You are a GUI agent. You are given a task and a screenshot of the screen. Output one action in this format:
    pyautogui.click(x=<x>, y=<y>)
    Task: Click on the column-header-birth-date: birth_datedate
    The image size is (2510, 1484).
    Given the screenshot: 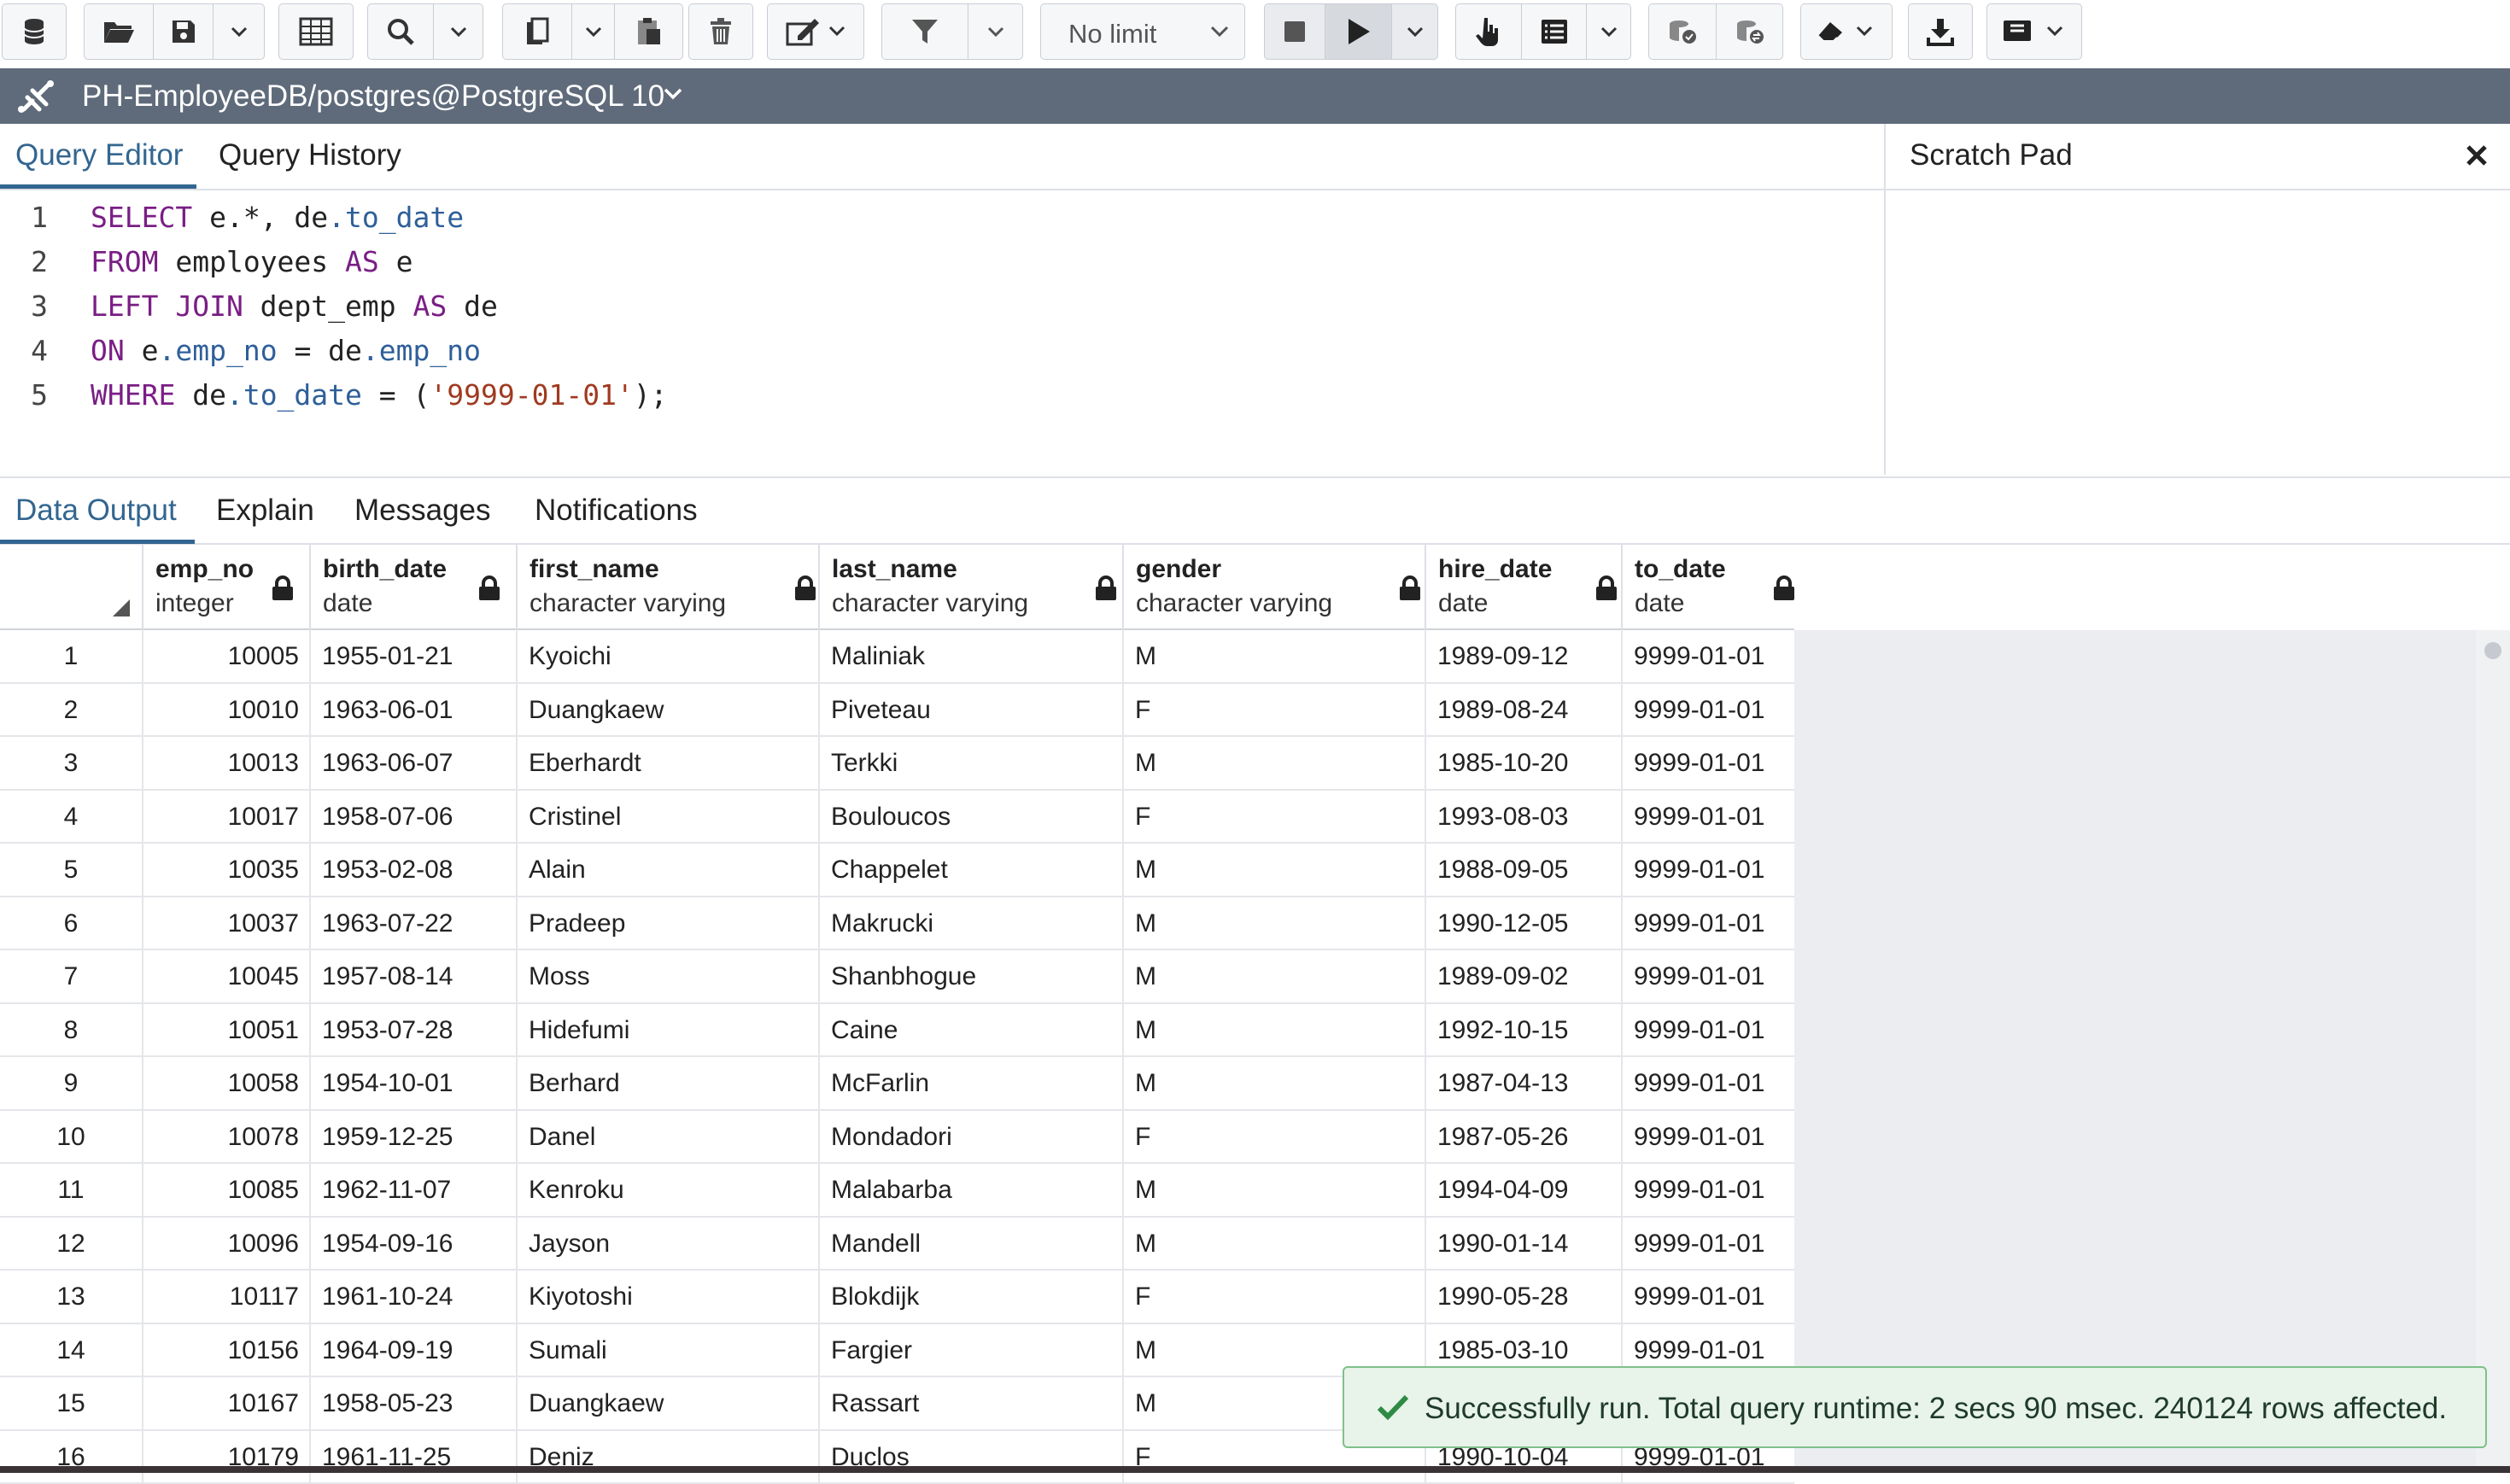 What is the action you would take?
    pyautogui.click(x=412, y=587)
    